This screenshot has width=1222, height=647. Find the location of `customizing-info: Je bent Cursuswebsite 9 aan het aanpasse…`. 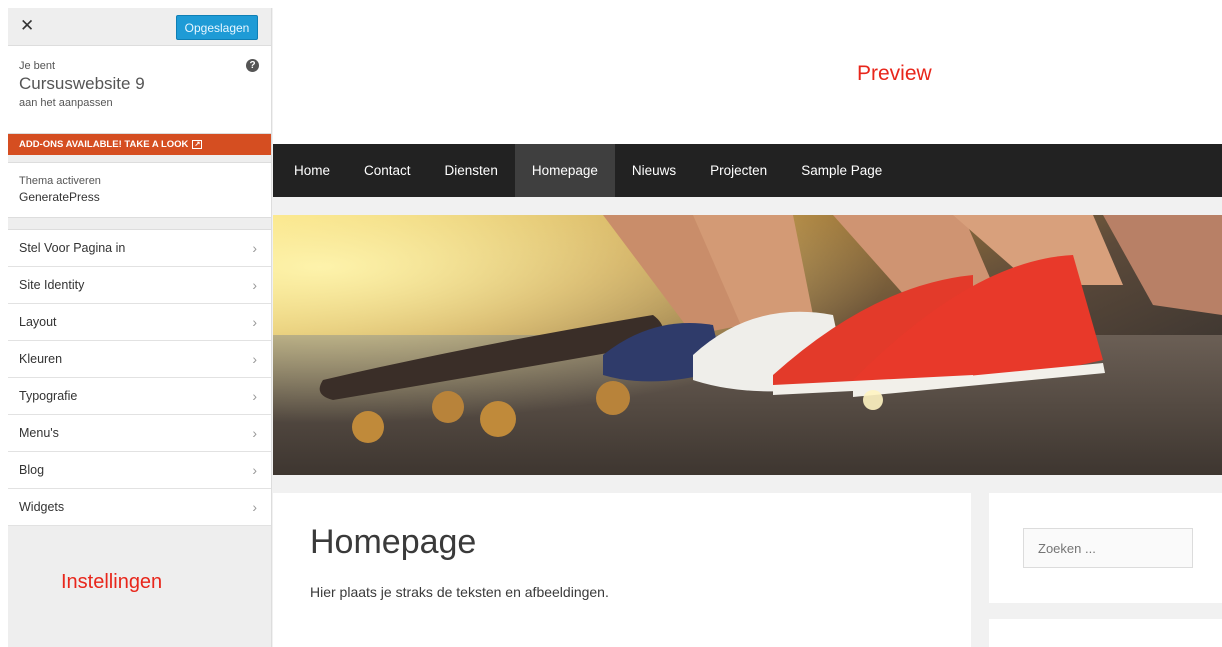

customizing-info: Je bent Cursuswebsite 9 aan het aanpasse… is located at coordinates (139, 90).